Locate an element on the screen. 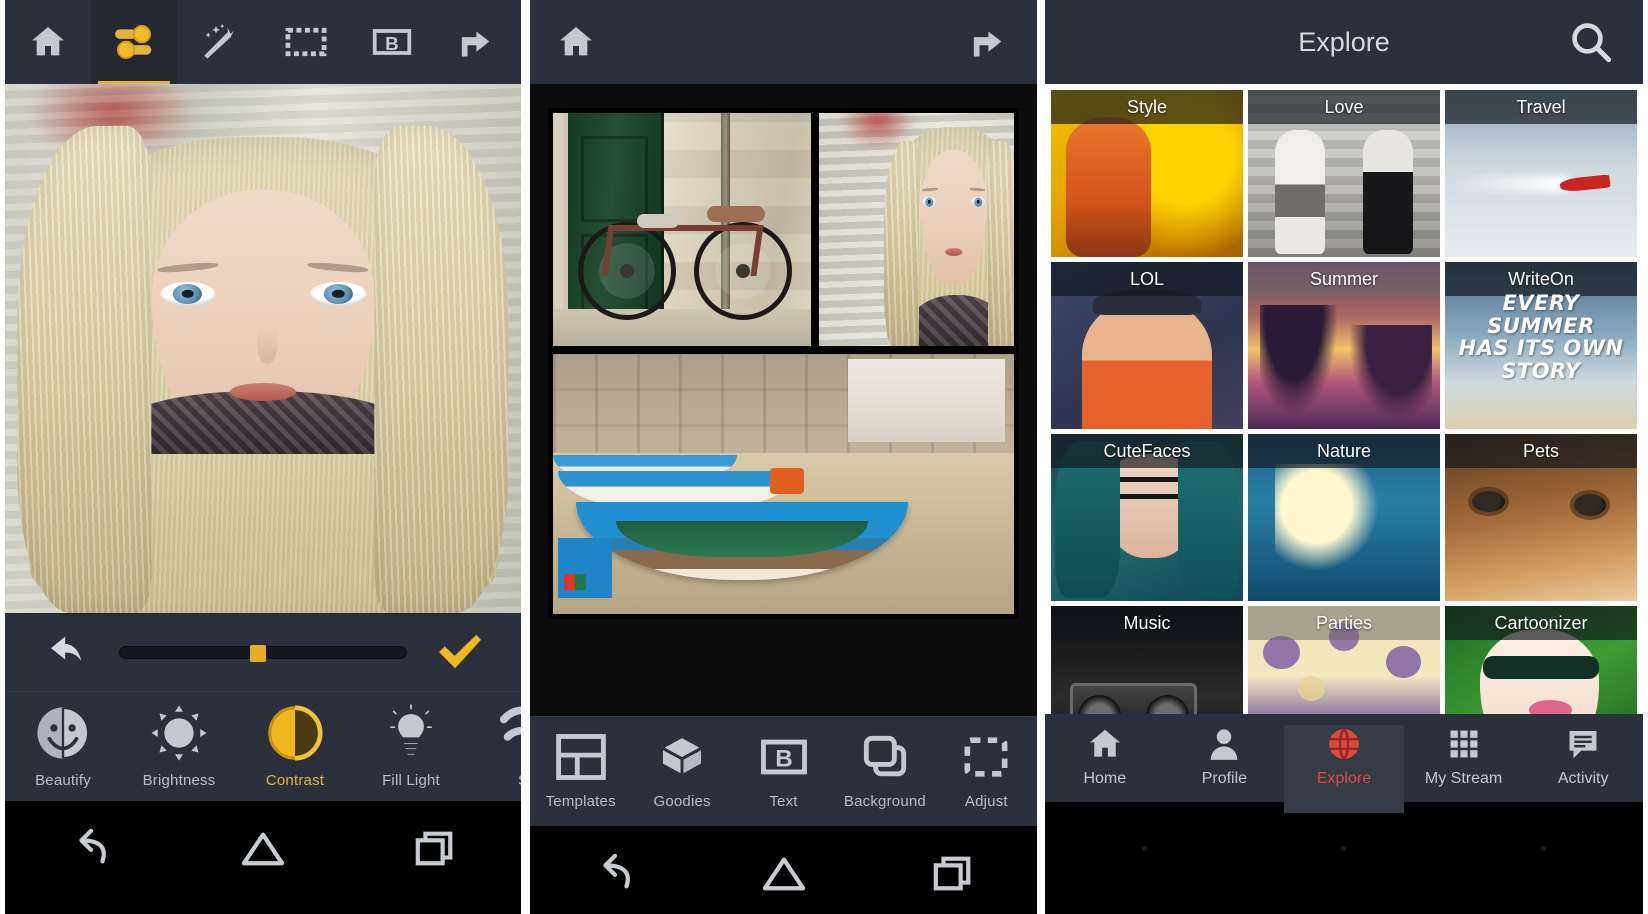  frame-icon is located at coordinates (306, 42).